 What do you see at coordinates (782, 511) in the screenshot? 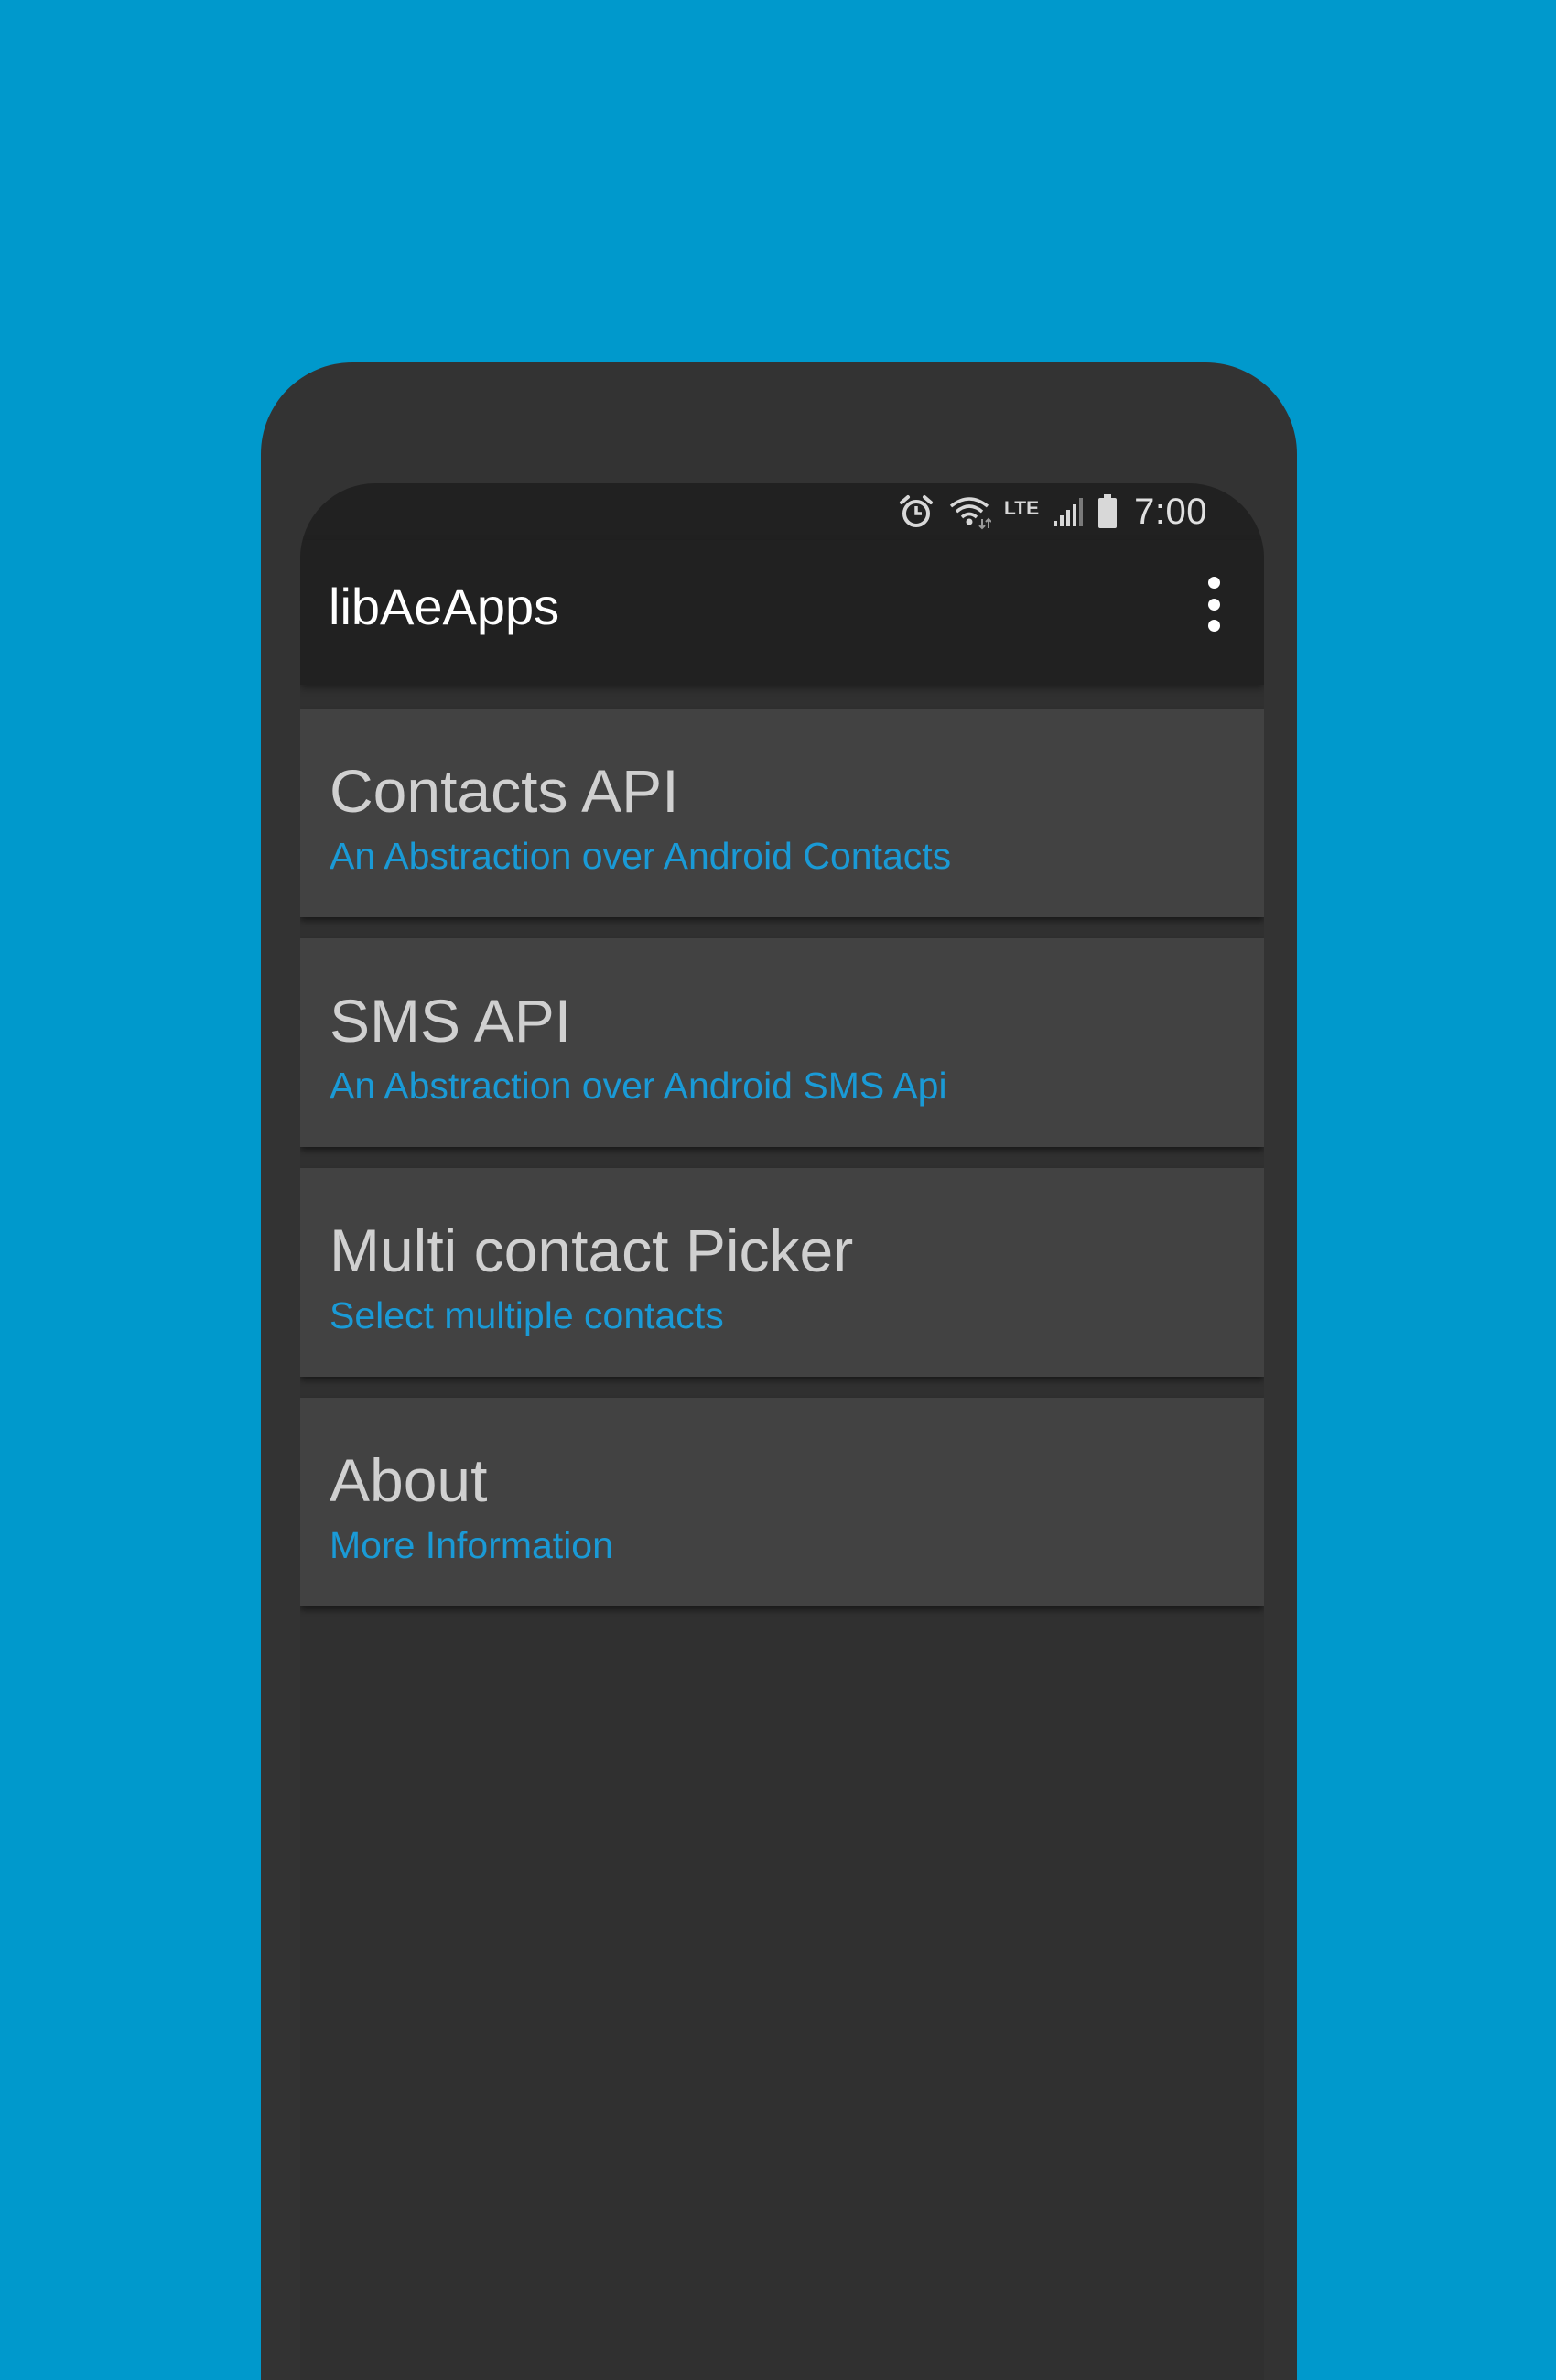
I see `status-bar: LTE 7:00` at bounding box center [782, 511].